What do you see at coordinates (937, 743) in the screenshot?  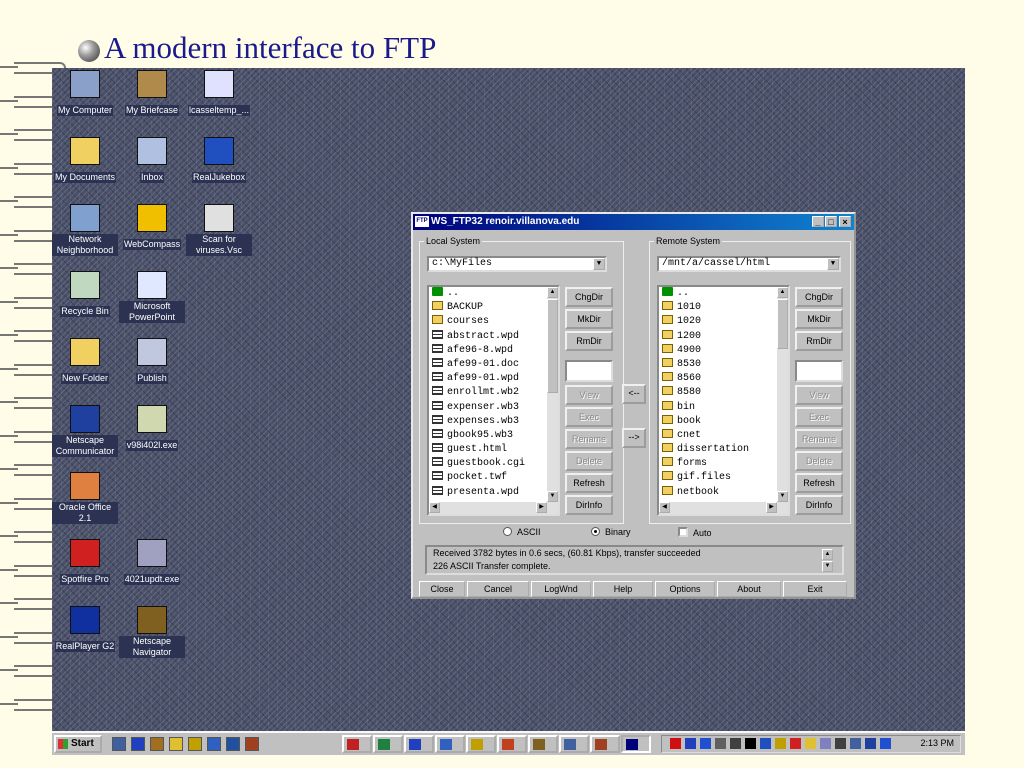 I see `clock: 2:13 PM` at bounding box center [937, 743].